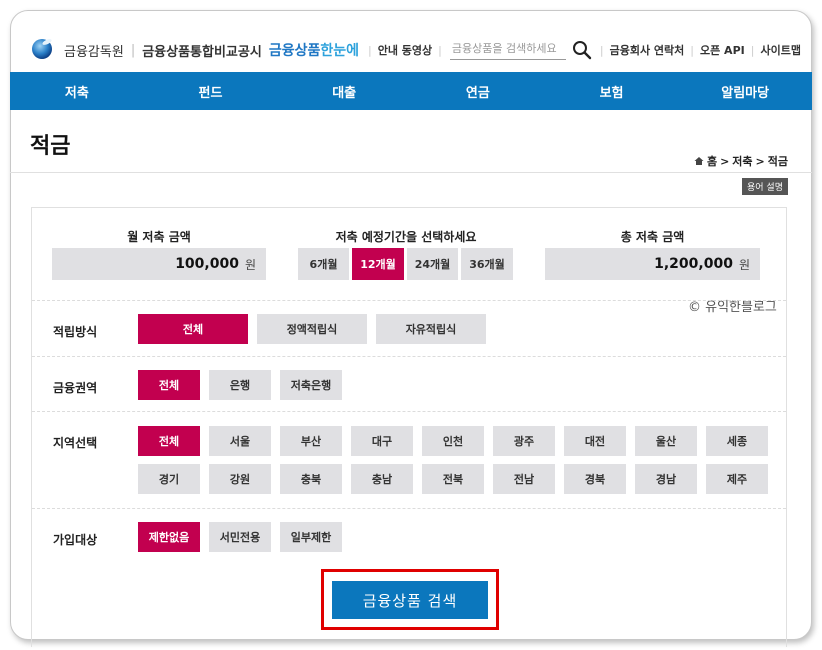 Image resolution: width=822 pixels, height=650 pixels. Describe the element at coordinates (647, 50) in the screenshot. I see `contacts-link: 금융회사 연락처` at that location.